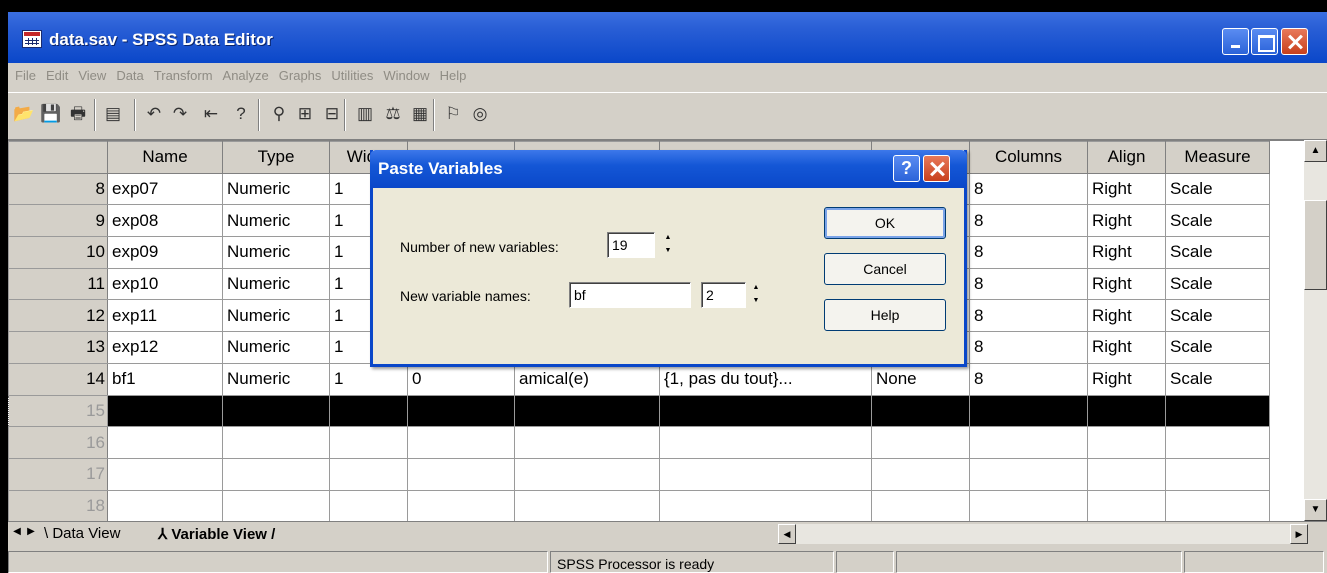 This screenshot has height=573, width=1327. I want to click on row-number: 10, so click(58, 252).